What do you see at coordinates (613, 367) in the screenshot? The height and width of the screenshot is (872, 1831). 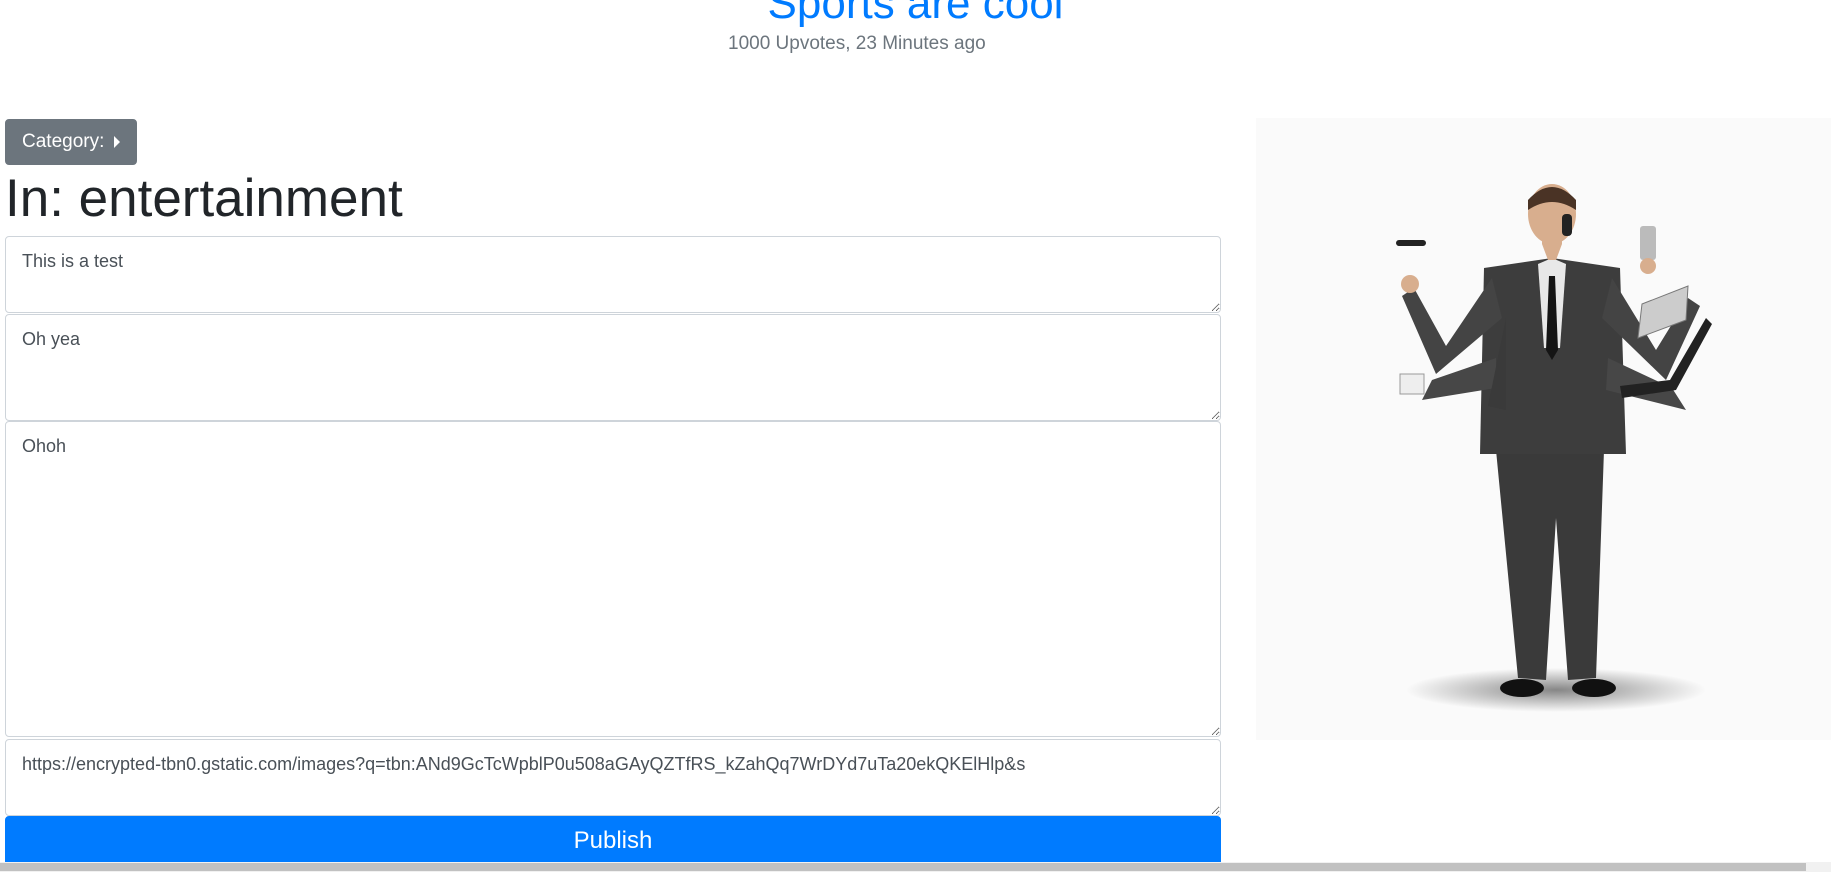 I see `post-summary-field: Oh yea` at bounding box center [613, 367].